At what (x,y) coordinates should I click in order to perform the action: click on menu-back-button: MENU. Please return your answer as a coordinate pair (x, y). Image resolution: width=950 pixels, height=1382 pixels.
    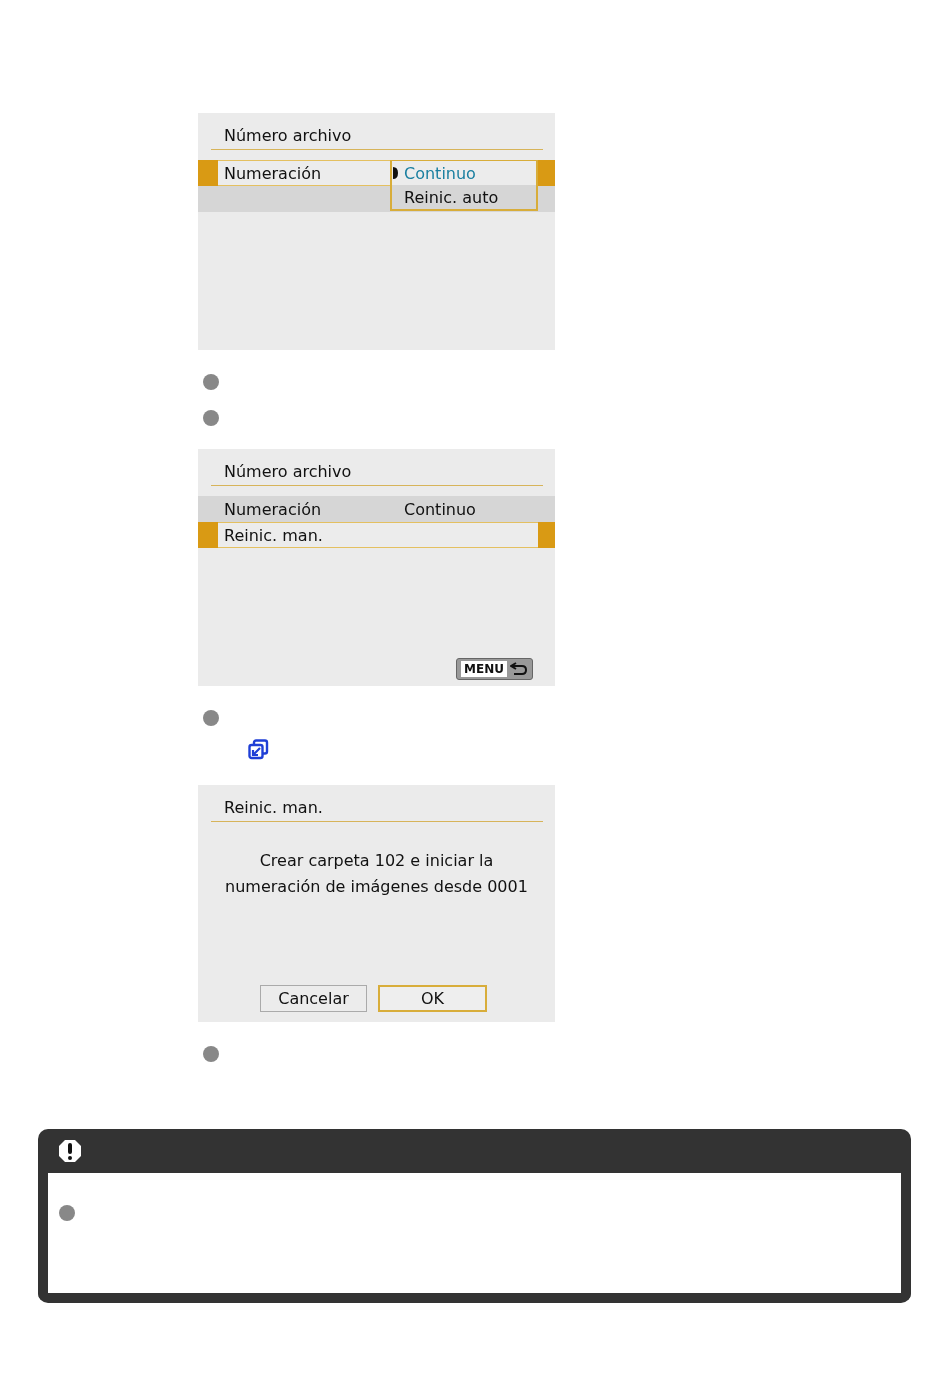
    Looking at the image, I should click on (494, 669).